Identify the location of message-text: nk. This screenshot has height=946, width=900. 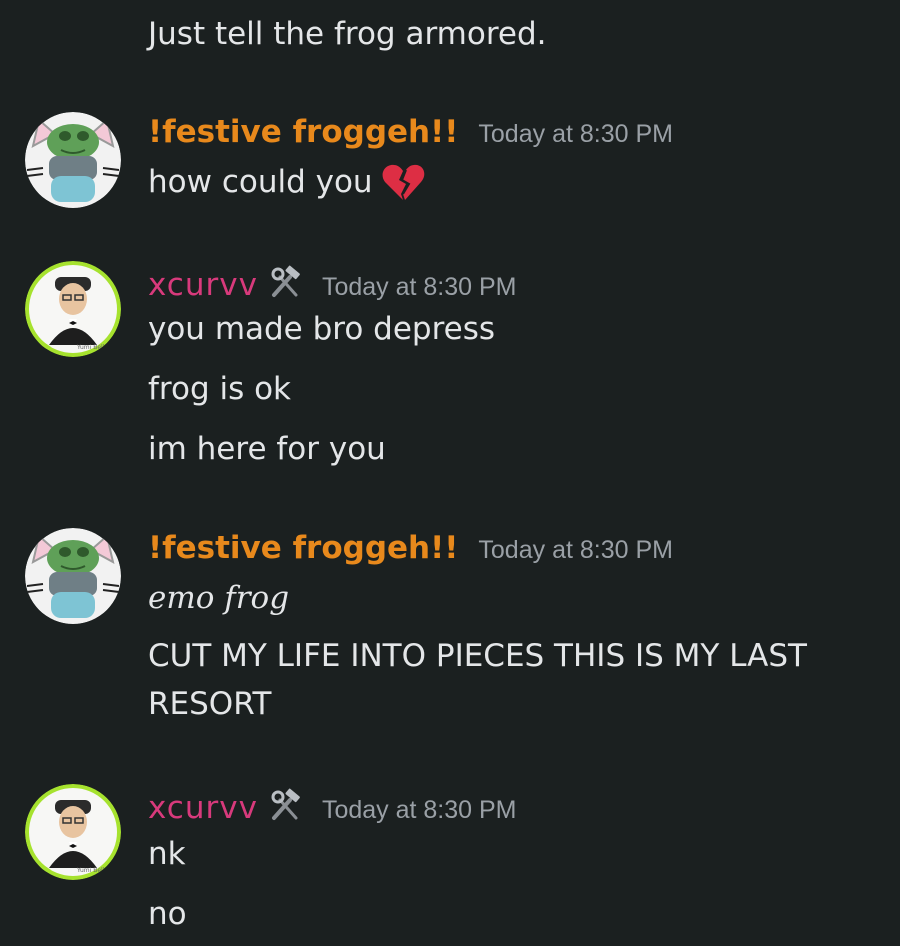
(167, 854).